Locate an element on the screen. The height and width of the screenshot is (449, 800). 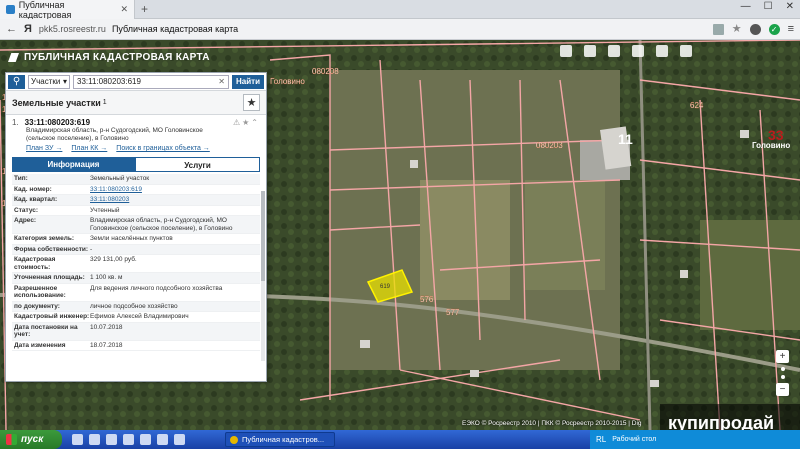
link-search-in-bounds: Поиск в границах объекта → is located at coordinates (163, 148).